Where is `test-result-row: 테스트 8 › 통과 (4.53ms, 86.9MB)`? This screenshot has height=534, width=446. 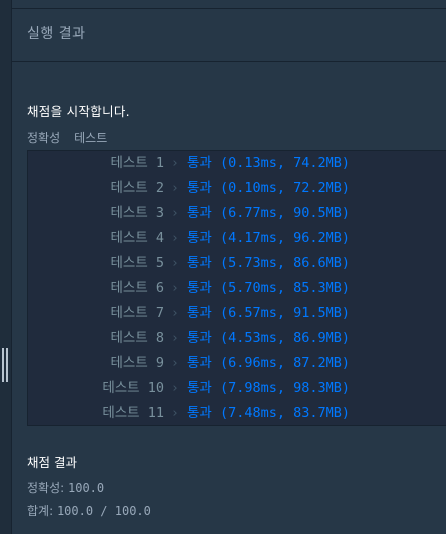 test-result-row: 테스트 8 › 통과 (4.53ms, 86.9MB) is located at coordinates (237, 338).